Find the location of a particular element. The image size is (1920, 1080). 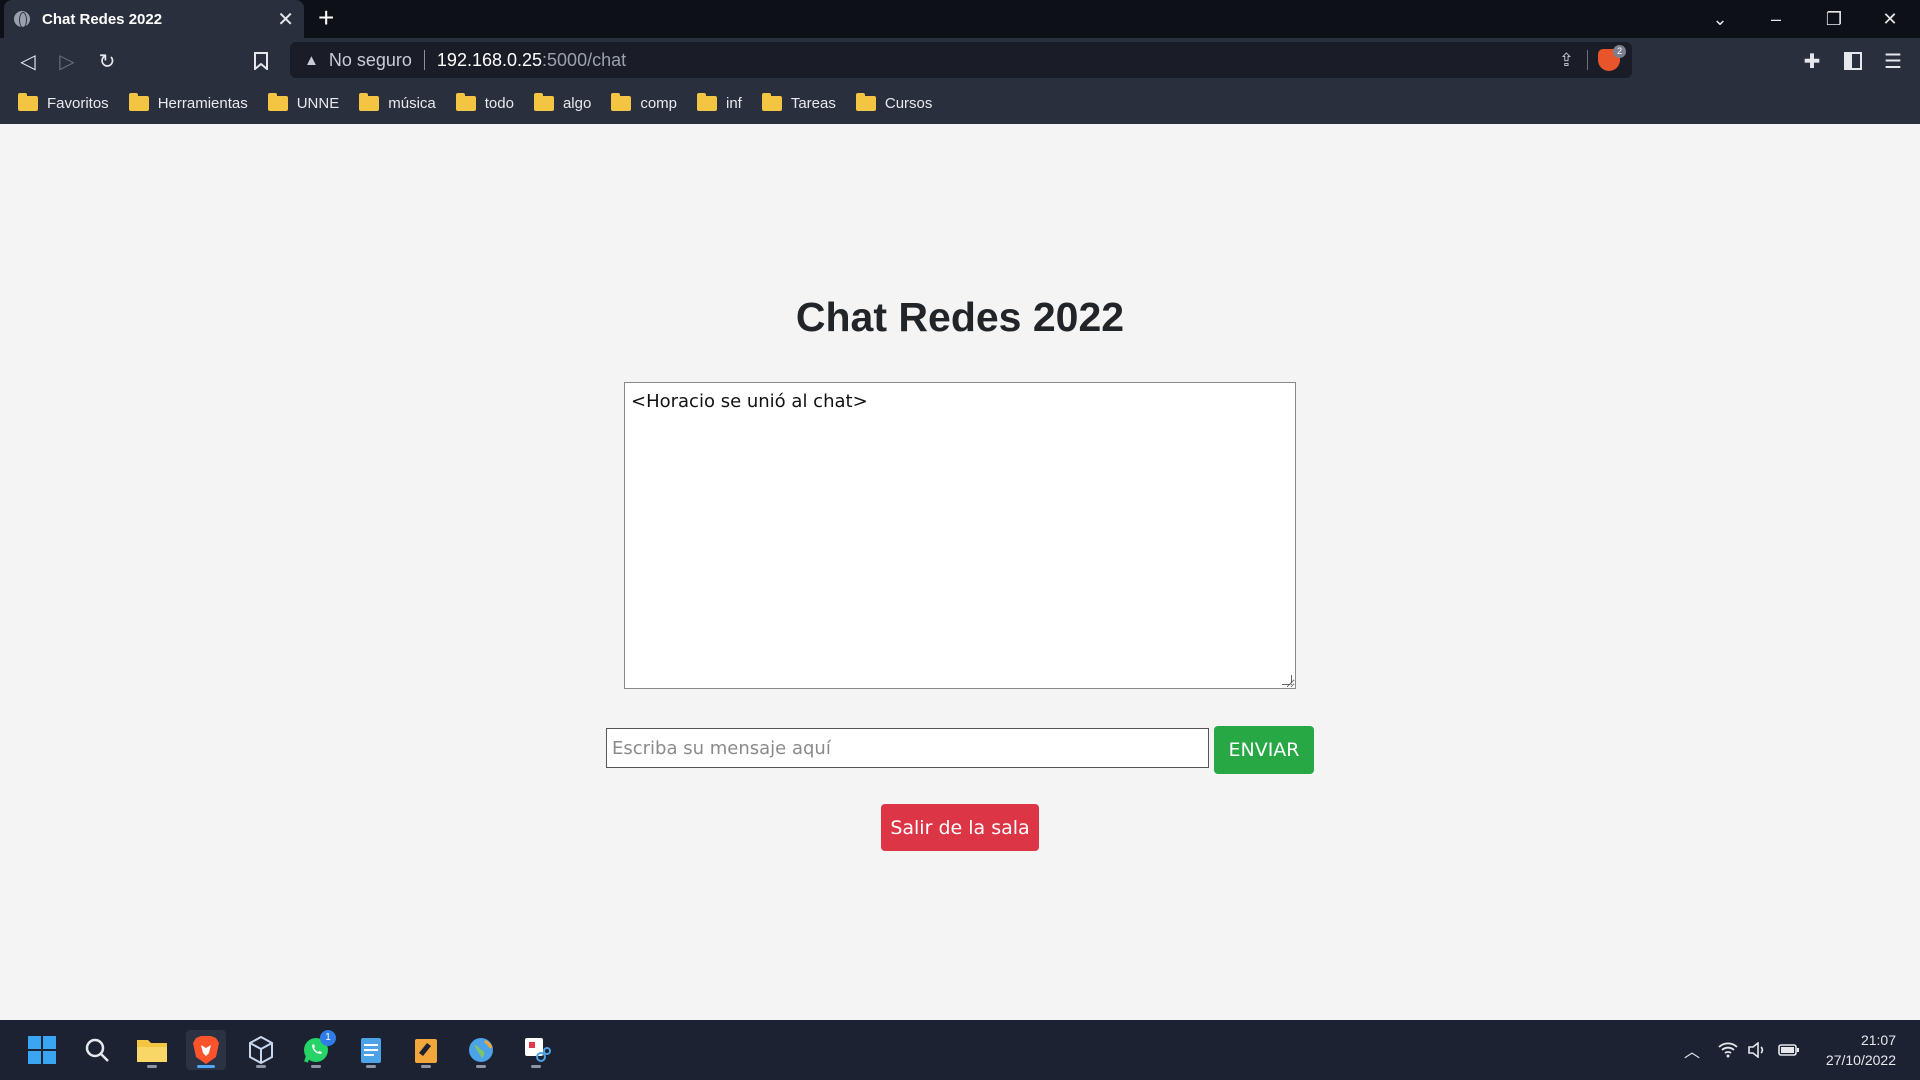

restore-button: ❐ is located at coordinates (1834, 19).